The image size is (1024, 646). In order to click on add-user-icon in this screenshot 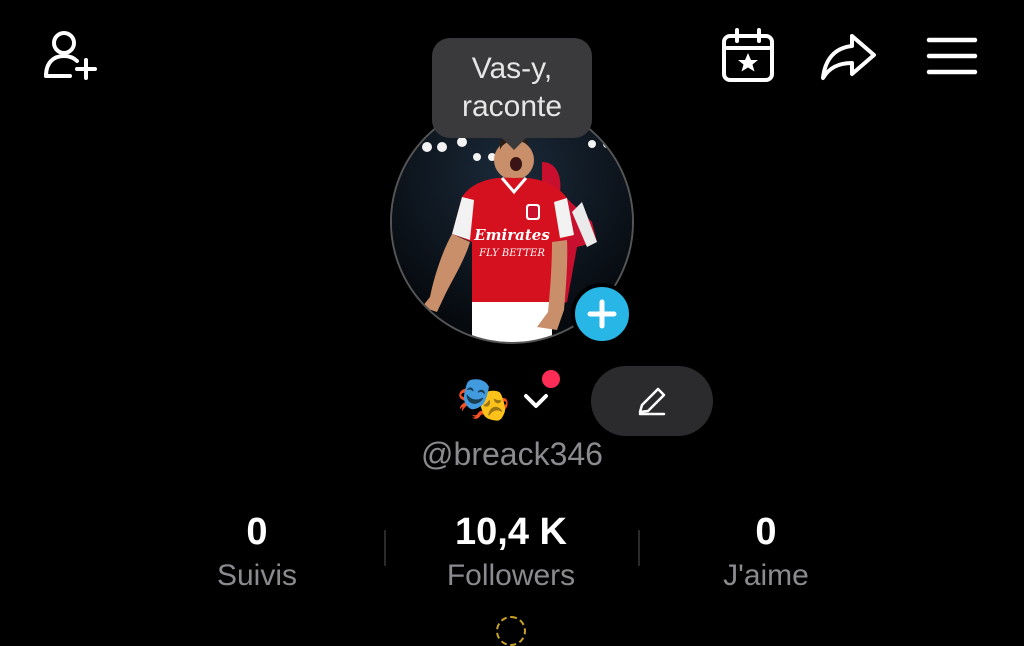, I will do `click(70, 55)`.